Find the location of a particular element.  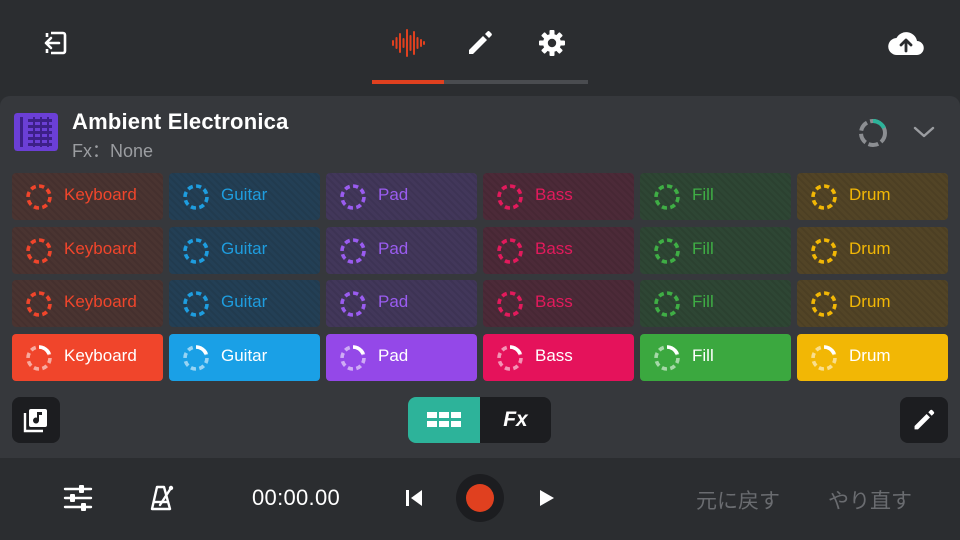

fx-mode-button: Fx is located at coordinates (515, 420).